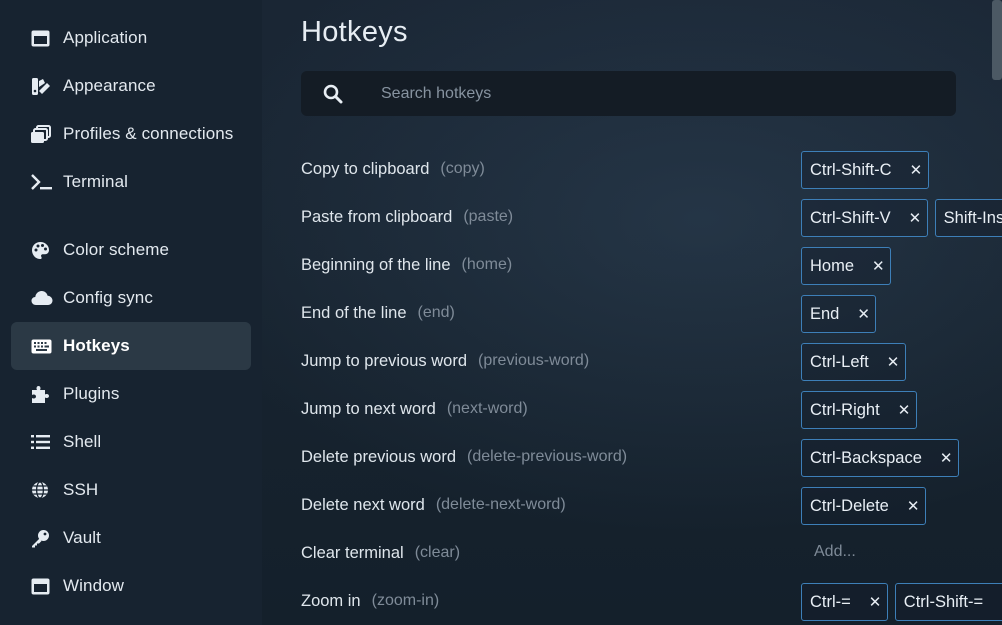  Describe the element at coordinates (42, 182) in the screenshot. I see `terminal-prompt-icon` at that location.